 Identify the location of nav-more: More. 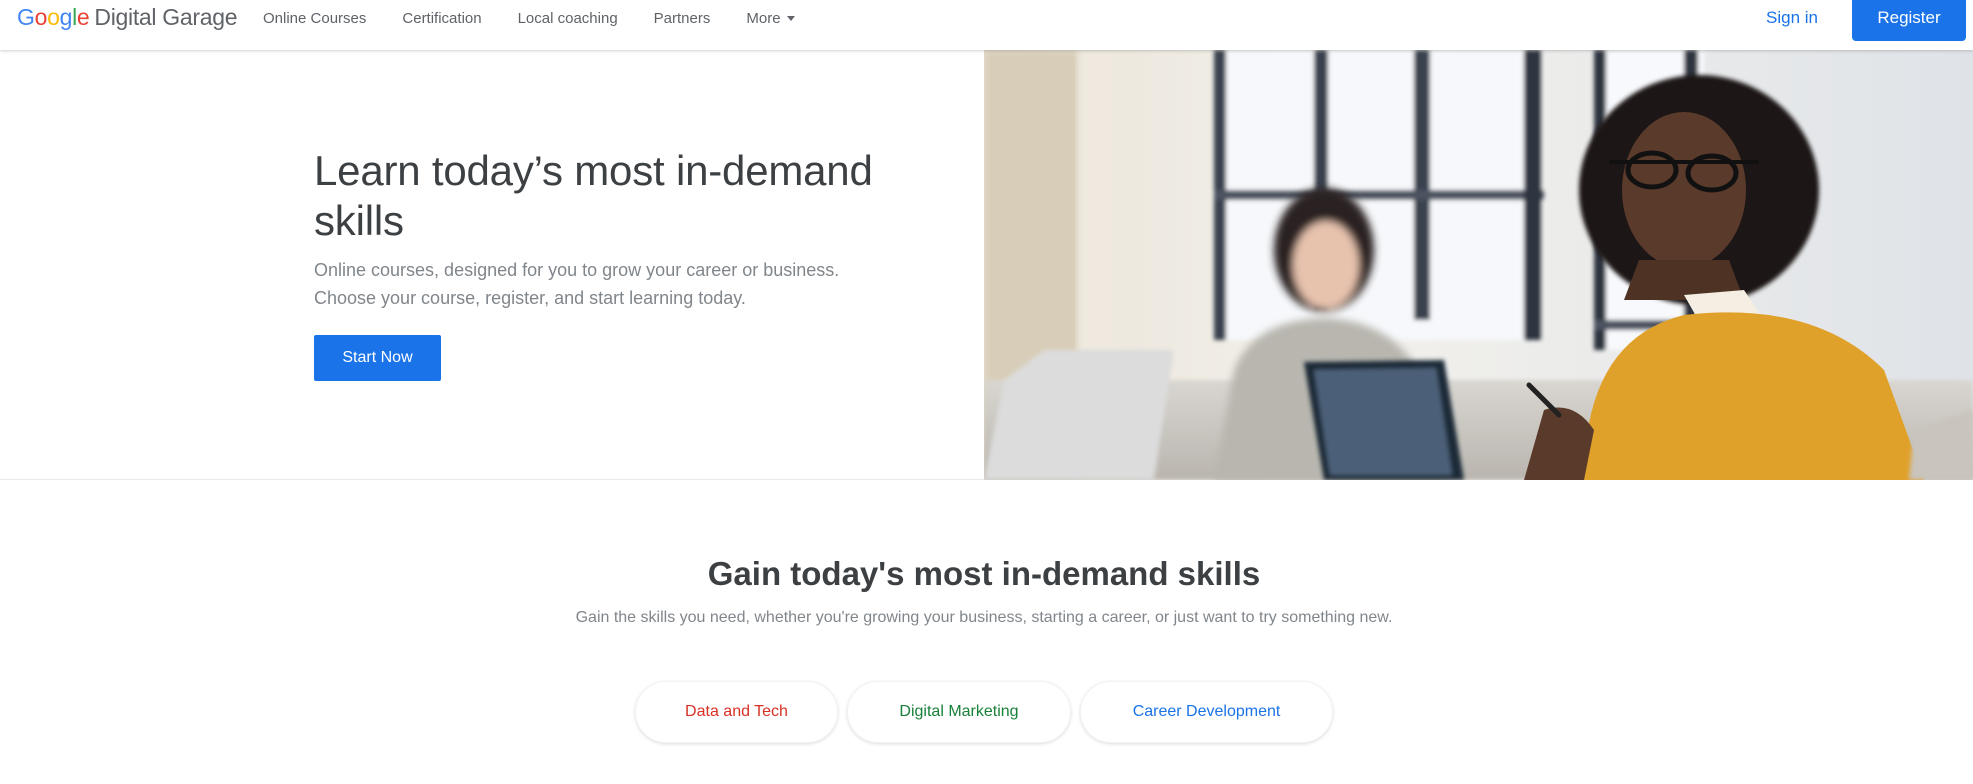
(770, 18).